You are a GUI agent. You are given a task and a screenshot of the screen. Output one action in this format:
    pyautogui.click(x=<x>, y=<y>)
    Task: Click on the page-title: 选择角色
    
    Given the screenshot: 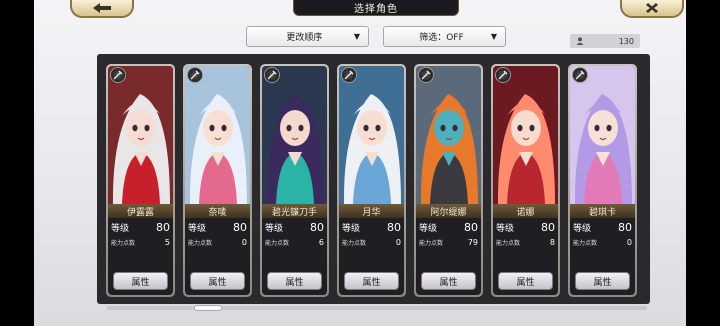 What is the action you would take?
    pyautogui.click(x=376, y=8)
    